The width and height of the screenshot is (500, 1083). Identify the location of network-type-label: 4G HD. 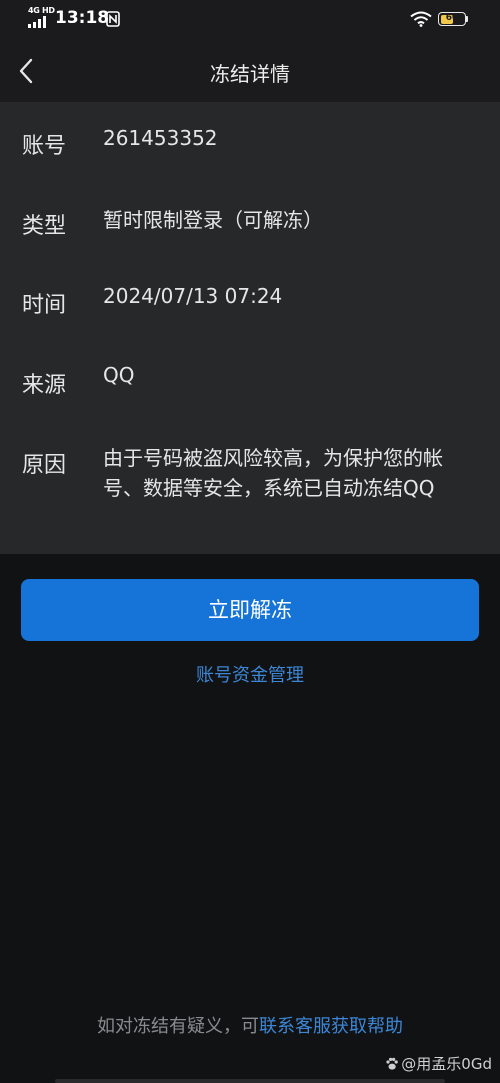
(41, 10).